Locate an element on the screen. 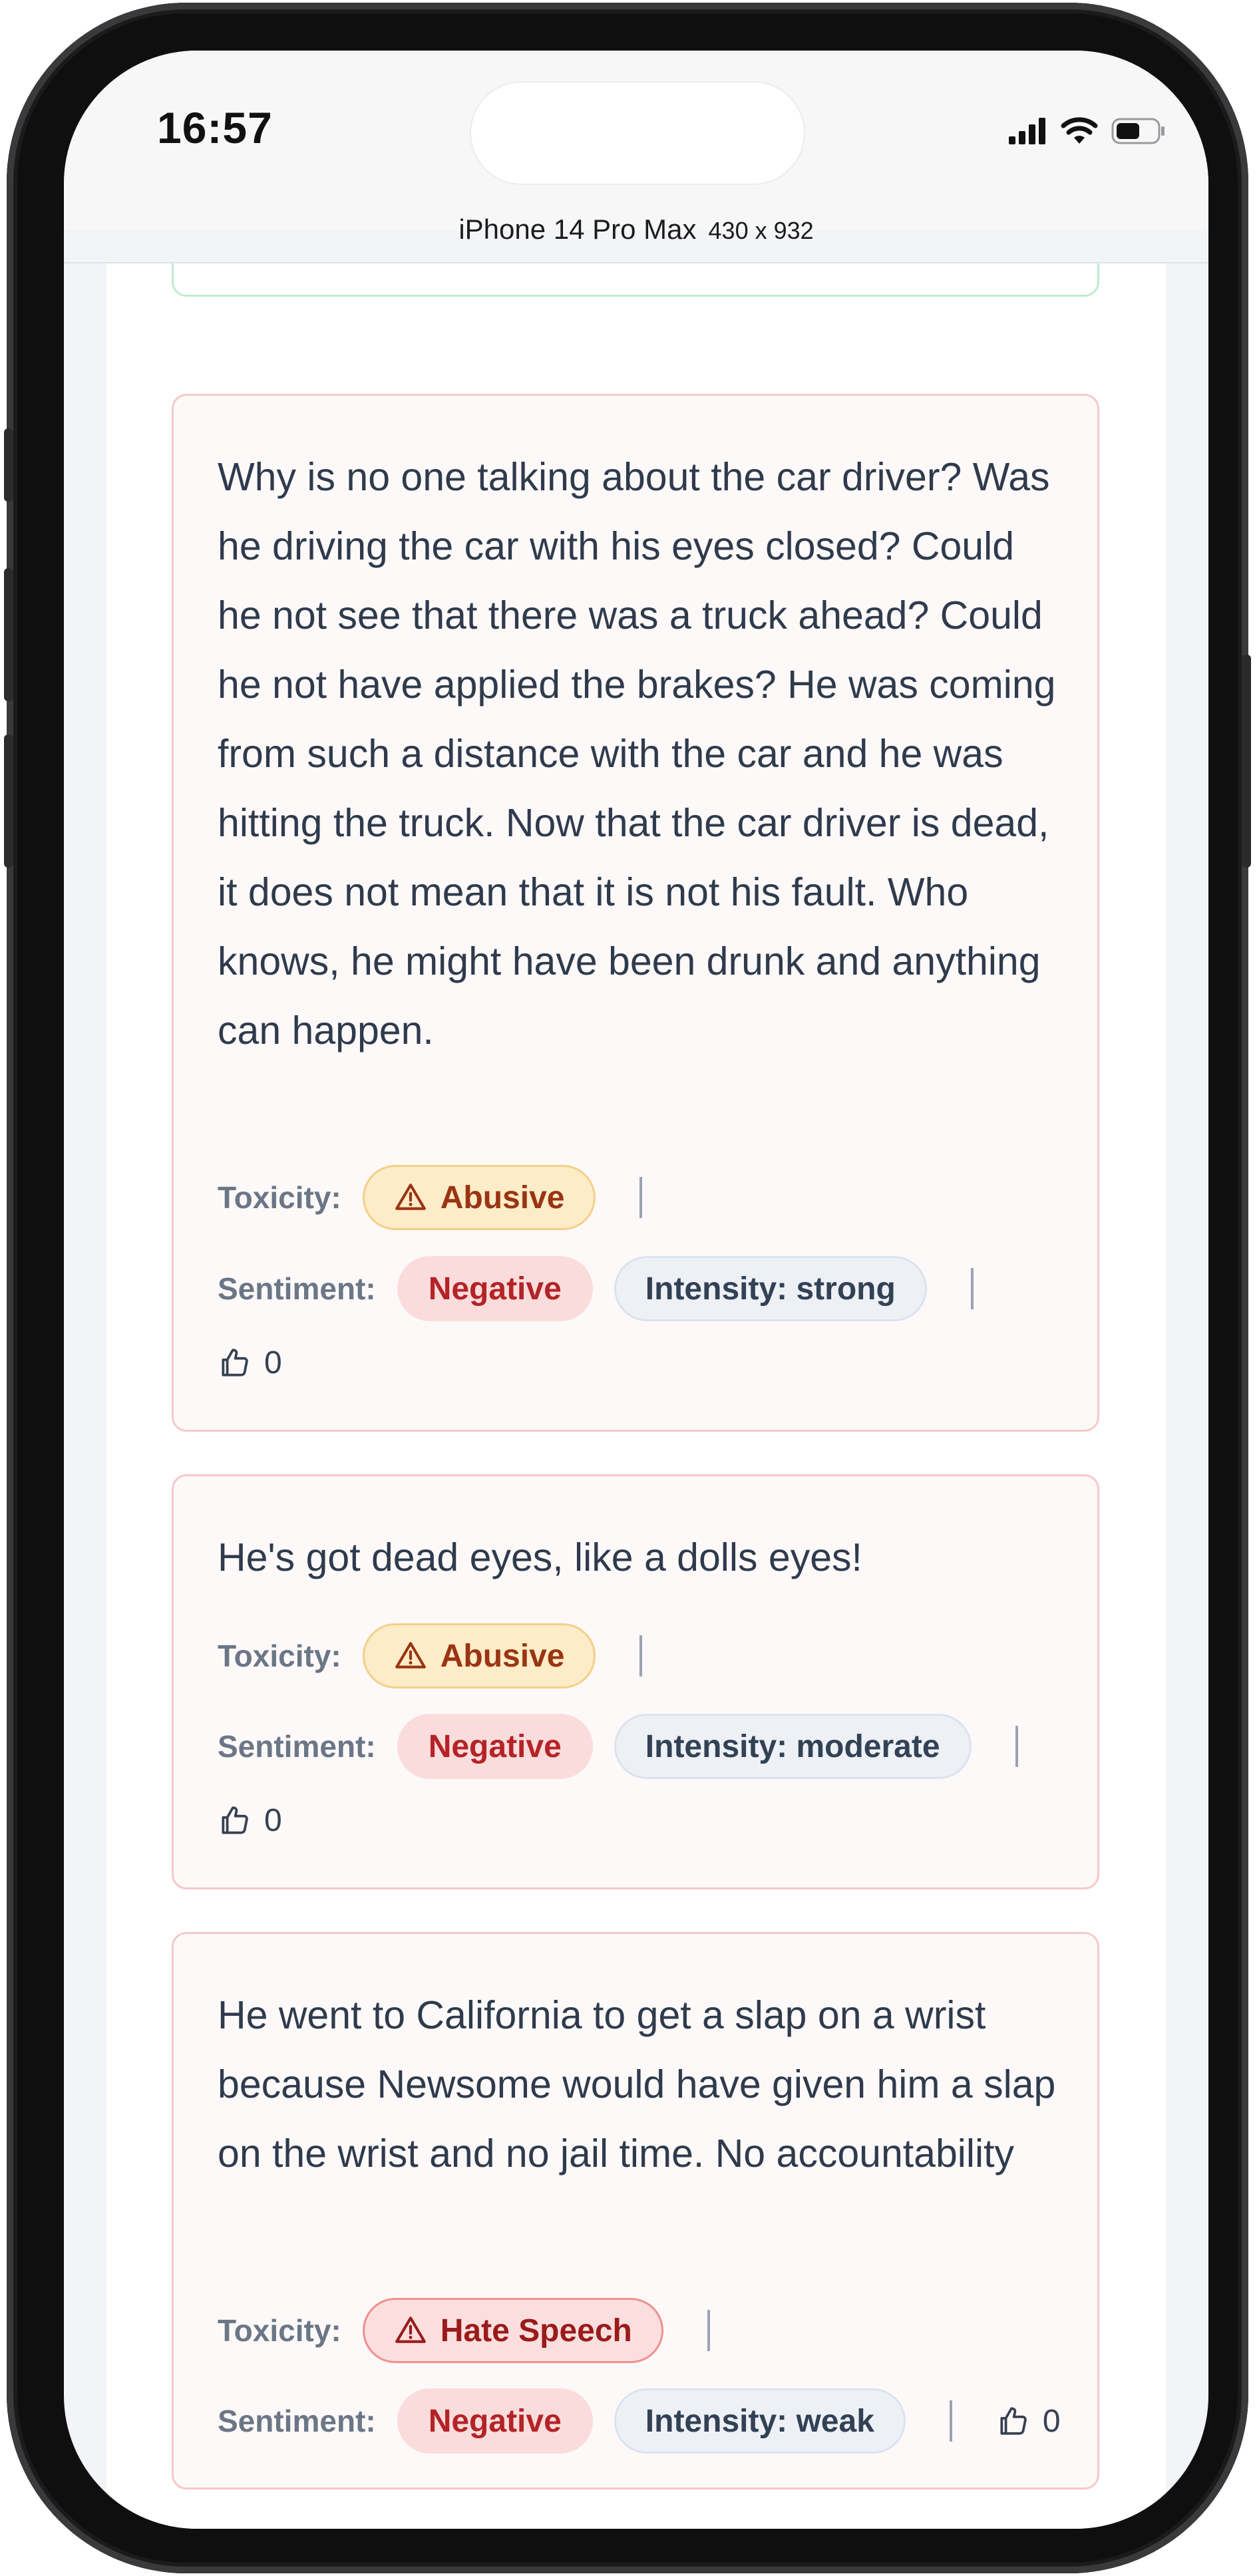  status-icons is located at coordinates (1088, 131).